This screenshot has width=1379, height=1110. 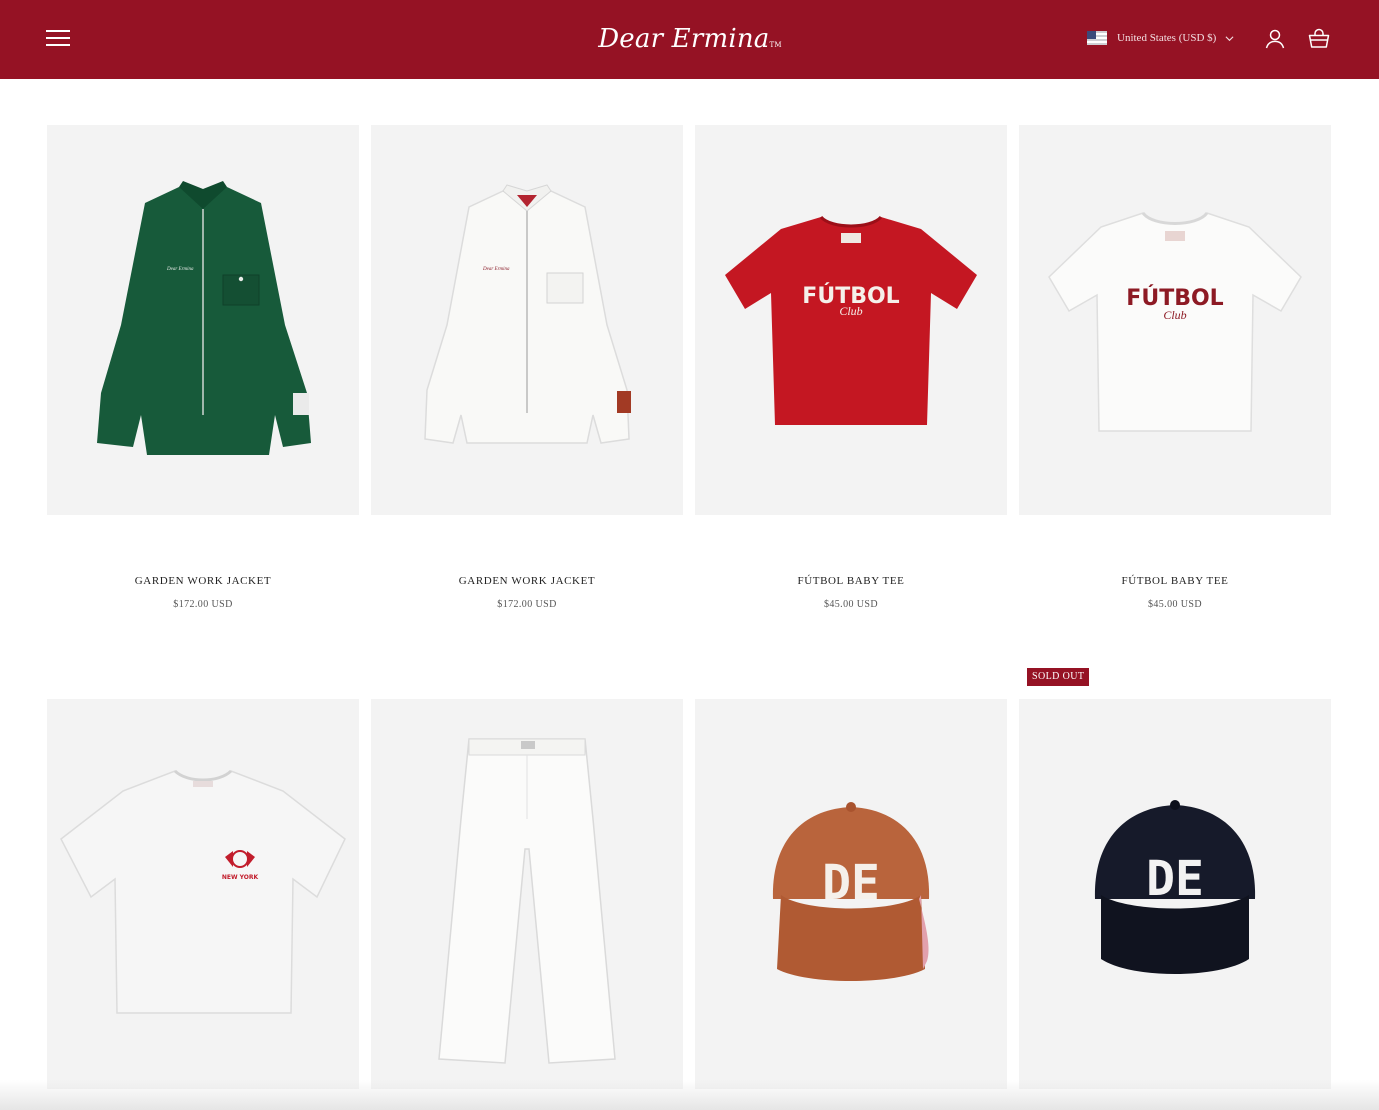 What do you see at coordinates (684, 39) in the screenshot?
I see `brand-name: Dear Ermina` at bounding box center [684, 39].